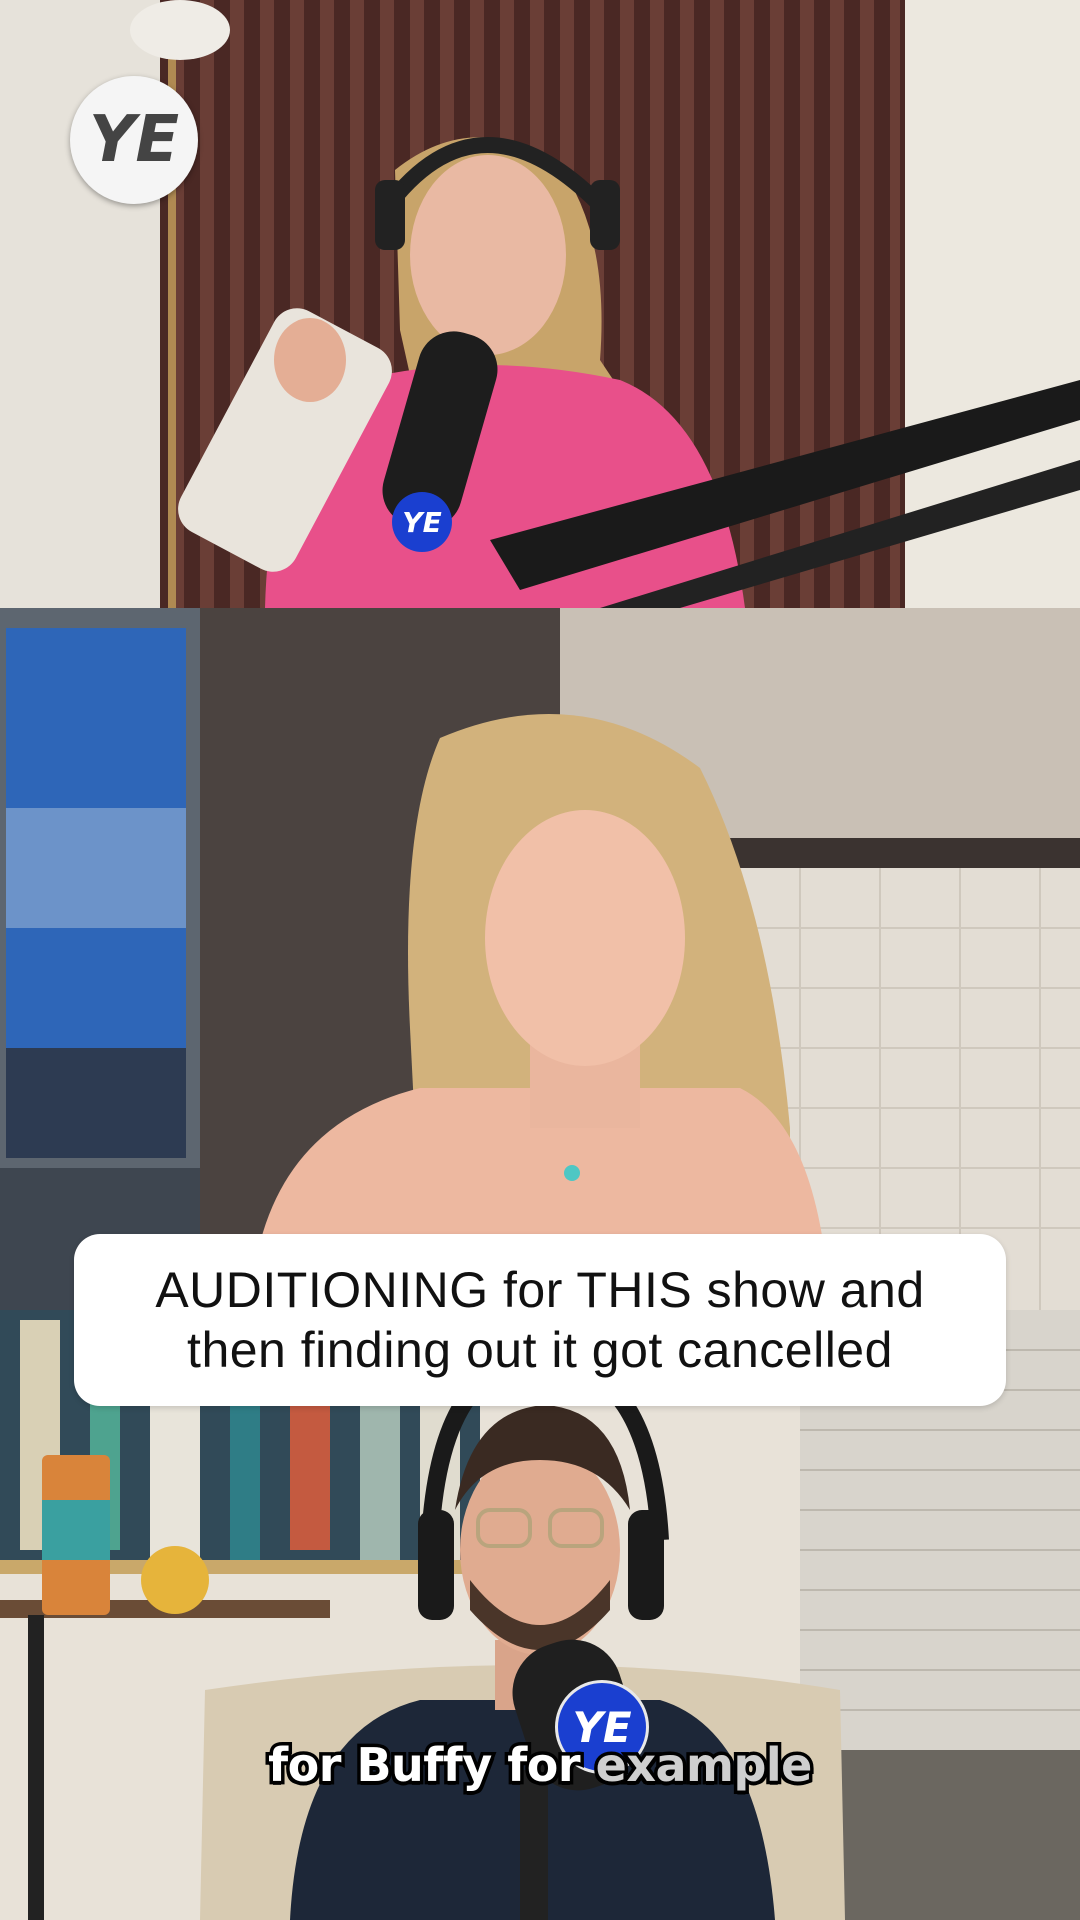 This screenshot has height=1920, width=1080. I want to click on ye-logo-top: YE, so click(134, 140).